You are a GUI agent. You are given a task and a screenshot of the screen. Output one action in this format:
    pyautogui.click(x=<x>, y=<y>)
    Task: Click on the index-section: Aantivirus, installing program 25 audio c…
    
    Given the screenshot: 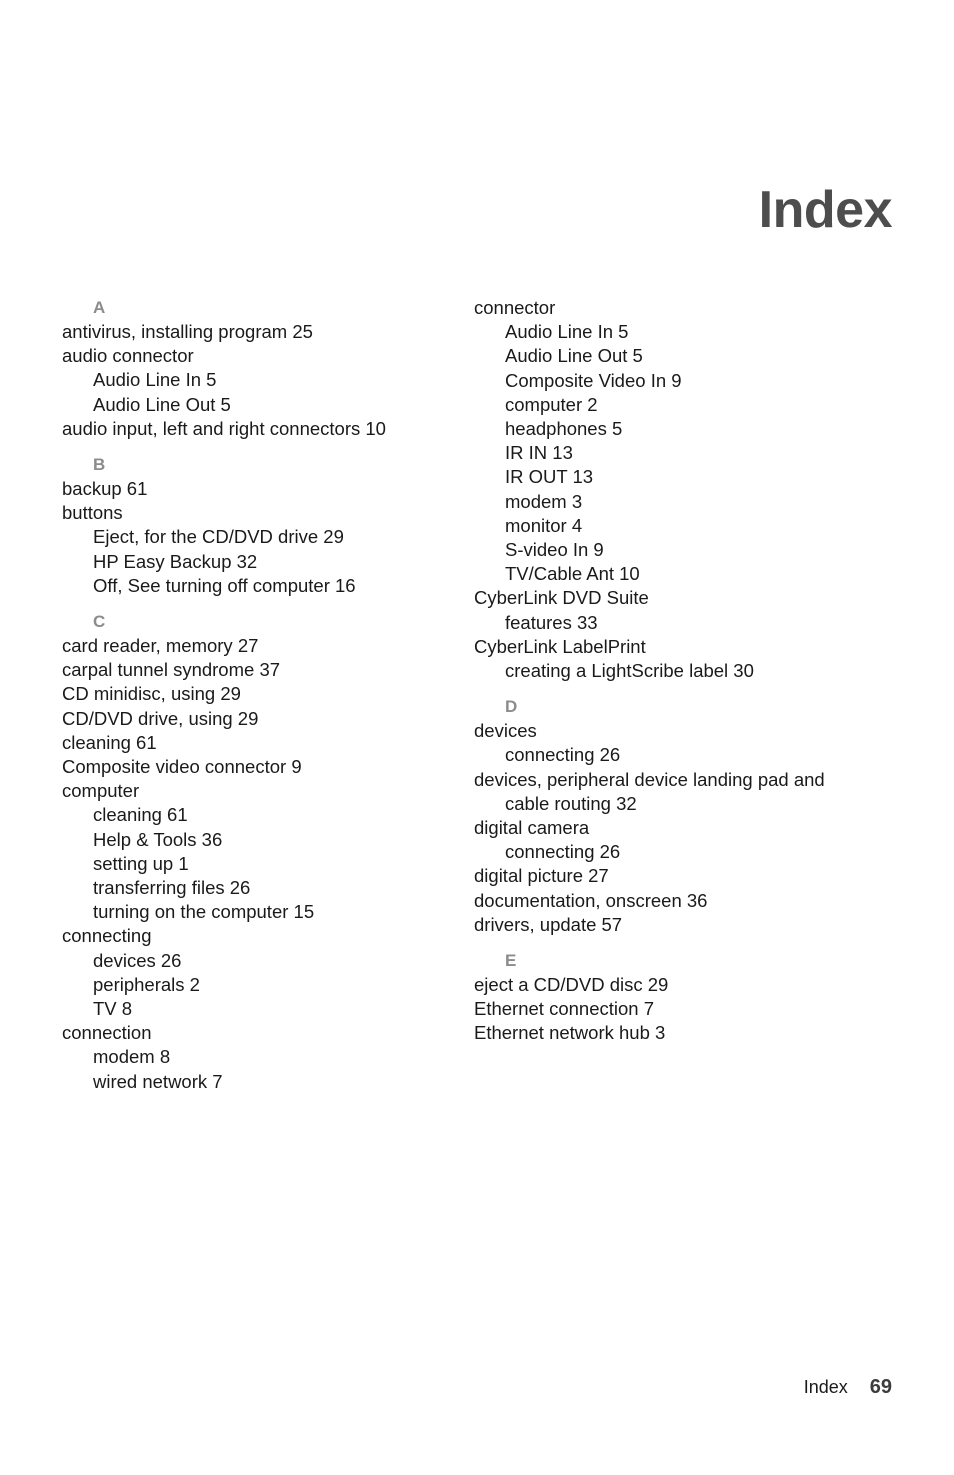 What is the action you would take?
    pyautogui.click(x=249, y=368)
    